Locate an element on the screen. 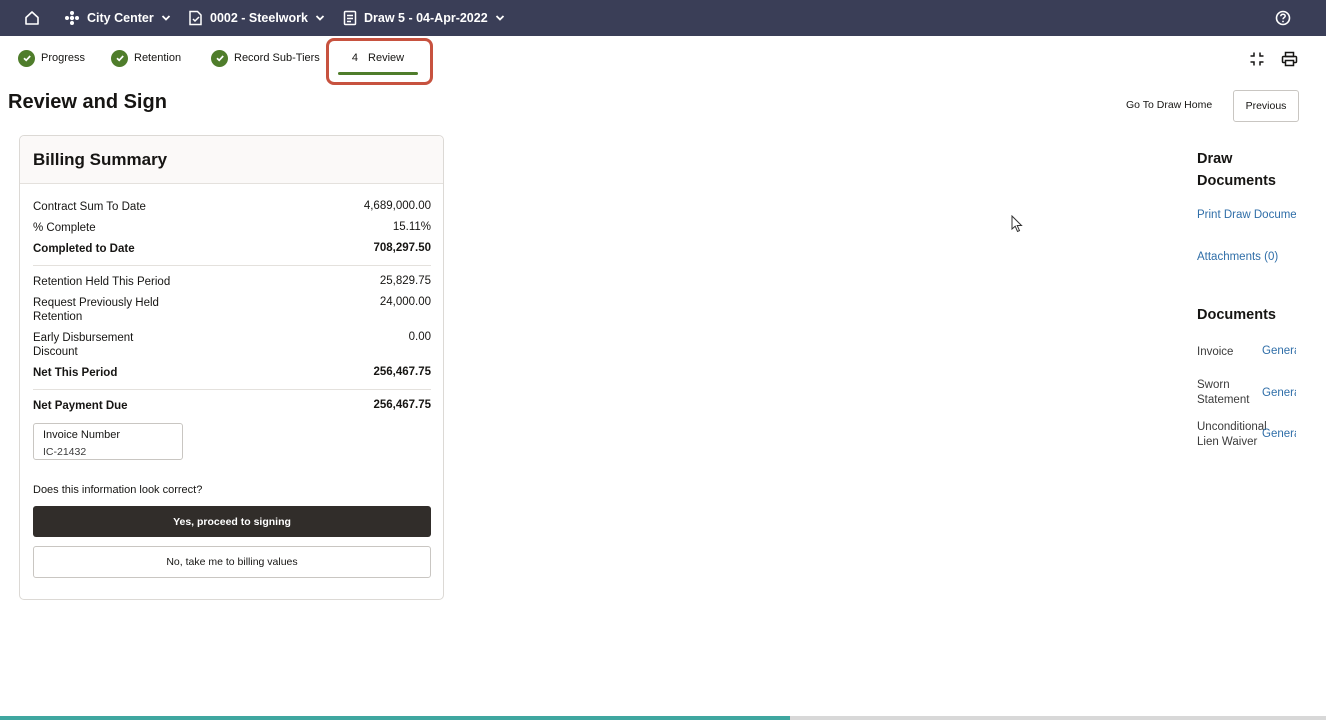  invoice-number-field: Invoice Number is located at coordinates (108, 441).